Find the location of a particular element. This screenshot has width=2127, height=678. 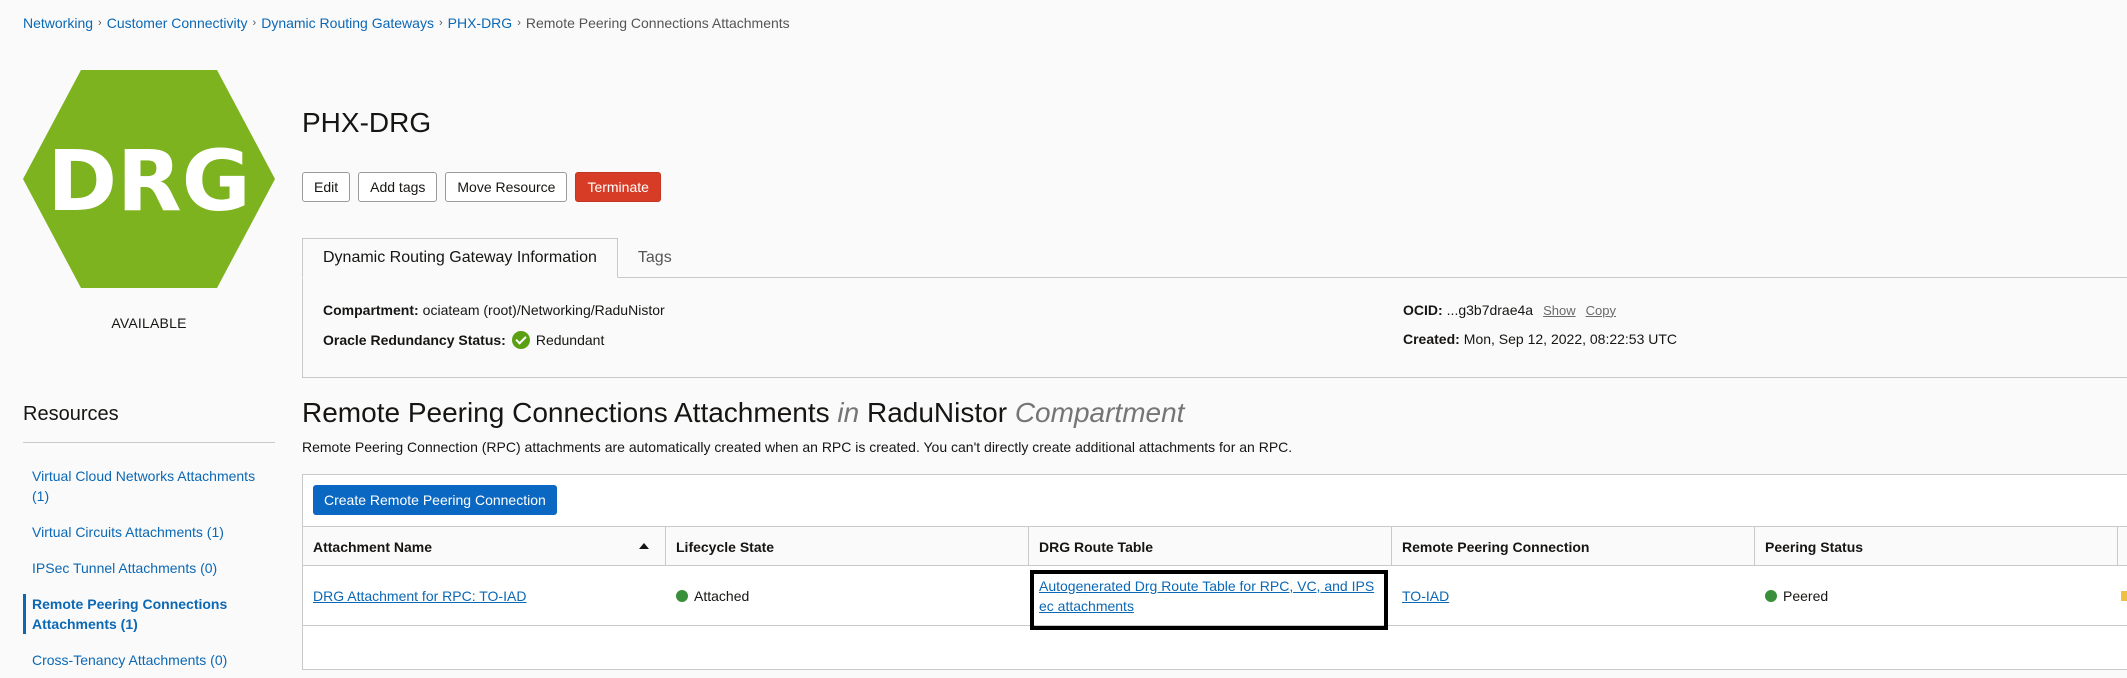

breadcrumb-dynamic-routing-gateways: Dynamic Routing Gateways is located at coordinates (347, 23).